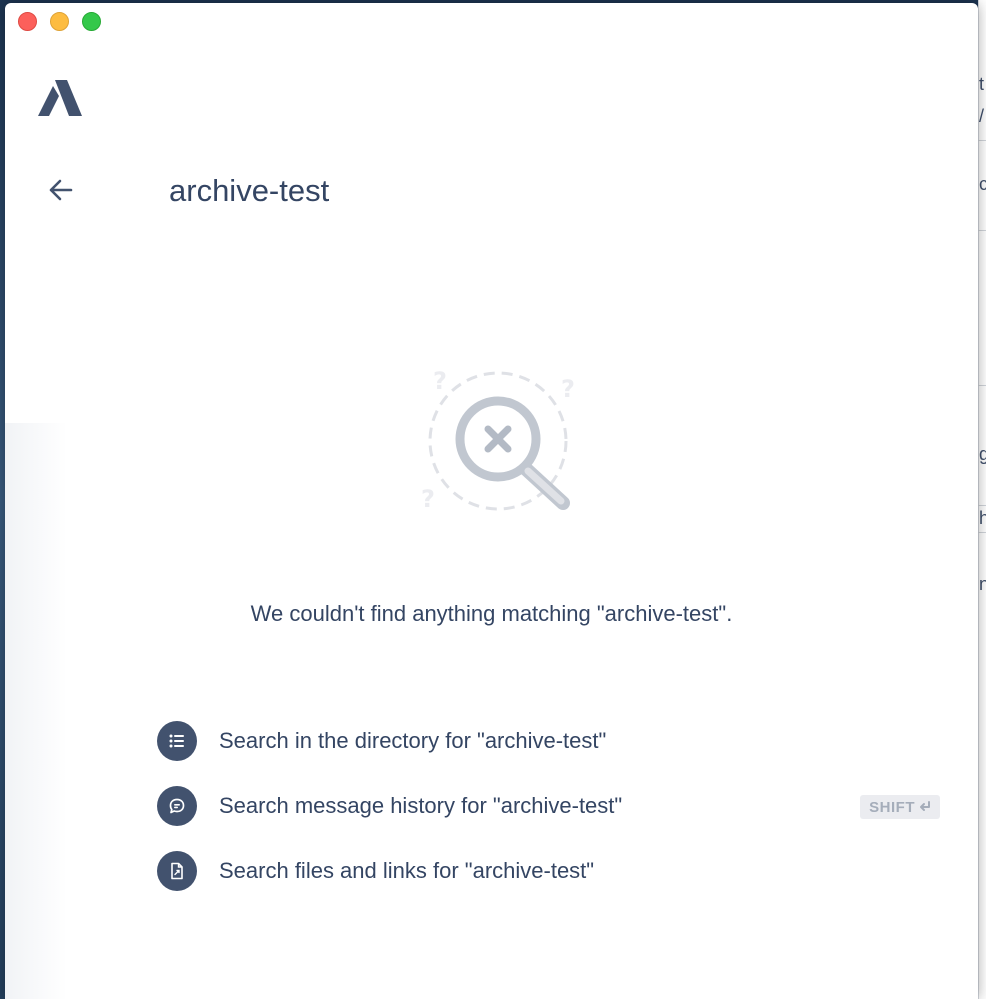  What do you see at coordinates (36, 711) in the screenshot?
I see `window-shadow` at bounding box center [36, 711].